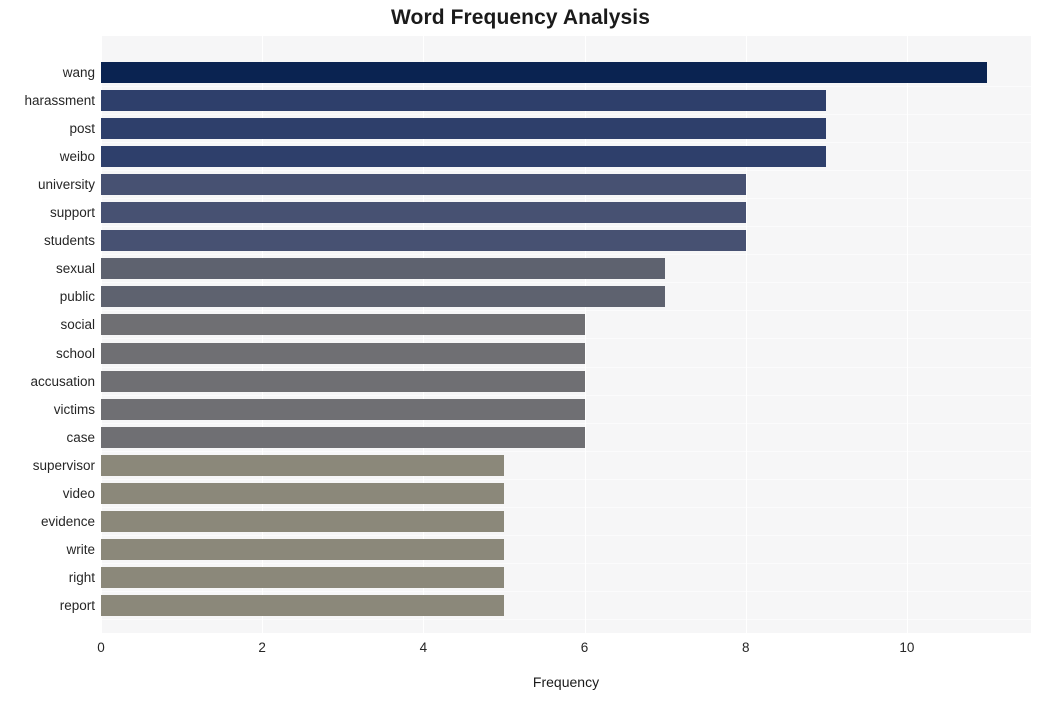 The image size is (1041, 701). Describe the element at coordinates (75, 269) in the screenshot. I see `y-axis-tick-label: sexual` at that location.